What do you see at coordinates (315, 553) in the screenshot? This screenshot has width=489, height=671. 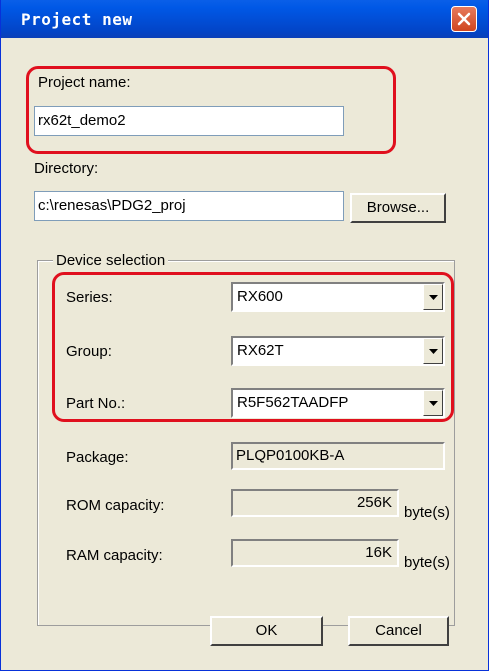 I see `ram-capacity-value: 16K` at bounding box center [315, 553].